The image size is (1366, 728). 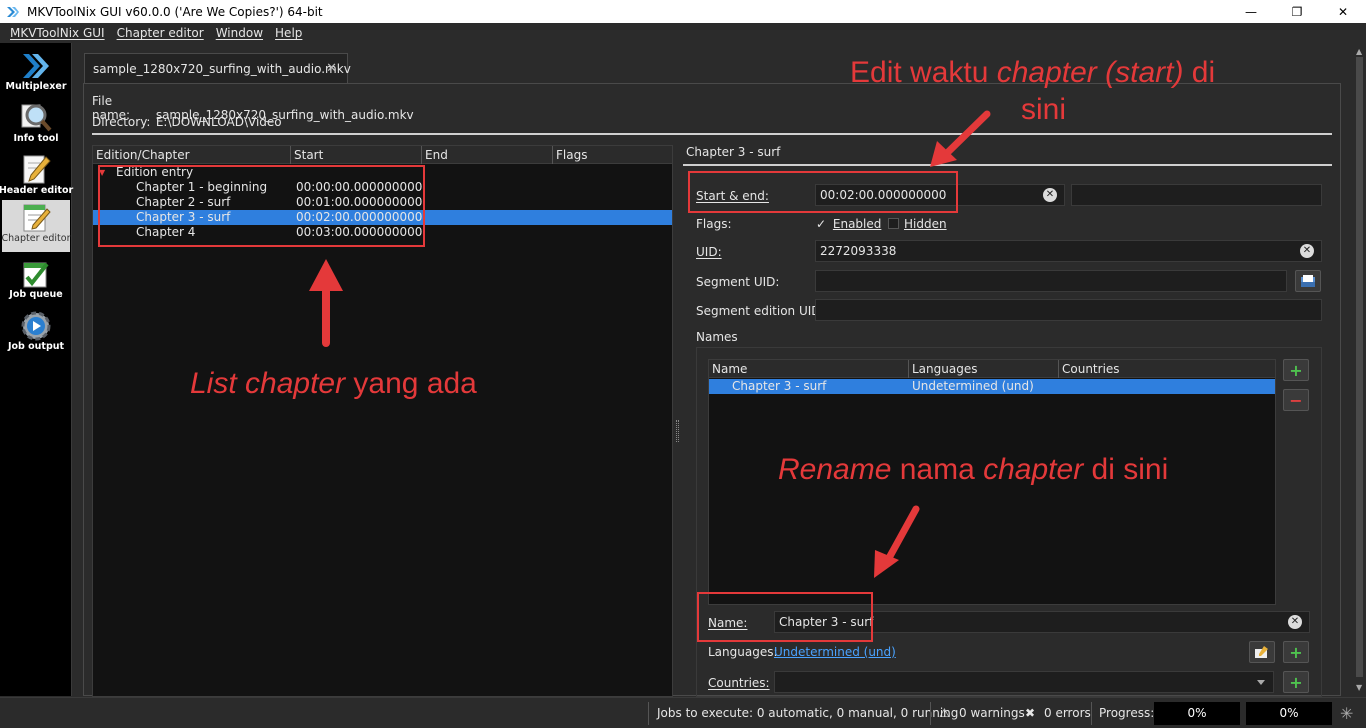 What do you see at coordinates (57, 33) in the screenshot?
I see `menu-mkvtoolnix-gui: MKVToolNix GUI` at bounding box center [57, 33].